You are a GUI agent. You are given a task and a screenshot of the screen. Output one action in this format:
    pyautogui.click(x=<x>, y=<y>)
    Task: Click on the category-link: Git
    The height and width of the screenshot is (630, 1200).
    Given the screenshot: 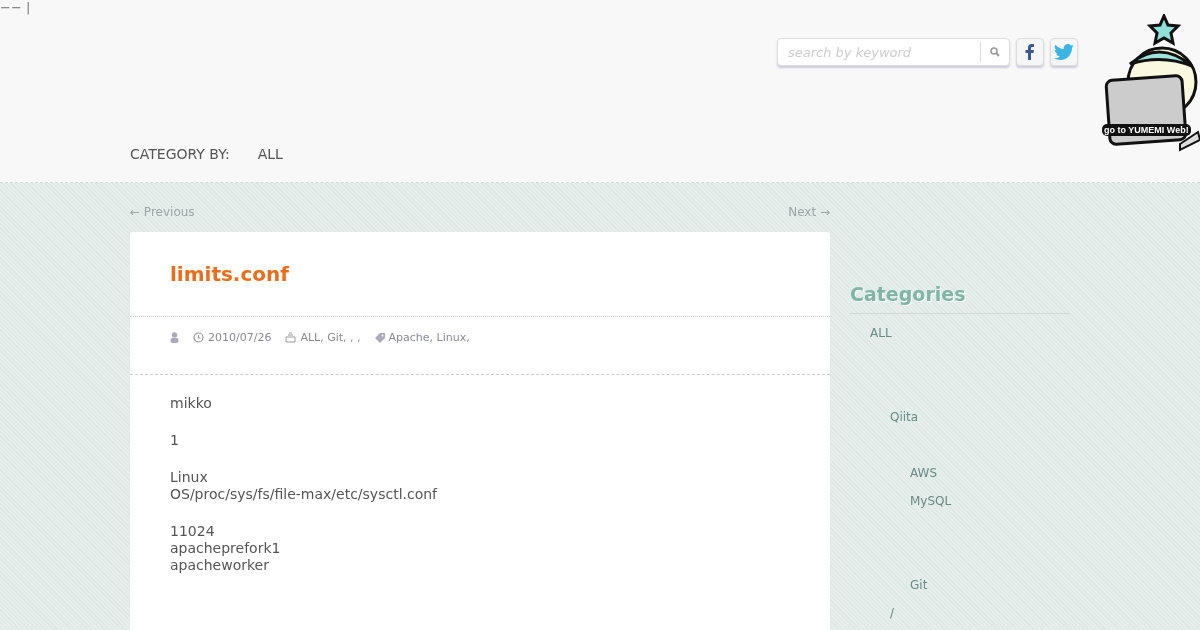 What is the action you would take?
    pyautogui.click(x=919, y=585)
    